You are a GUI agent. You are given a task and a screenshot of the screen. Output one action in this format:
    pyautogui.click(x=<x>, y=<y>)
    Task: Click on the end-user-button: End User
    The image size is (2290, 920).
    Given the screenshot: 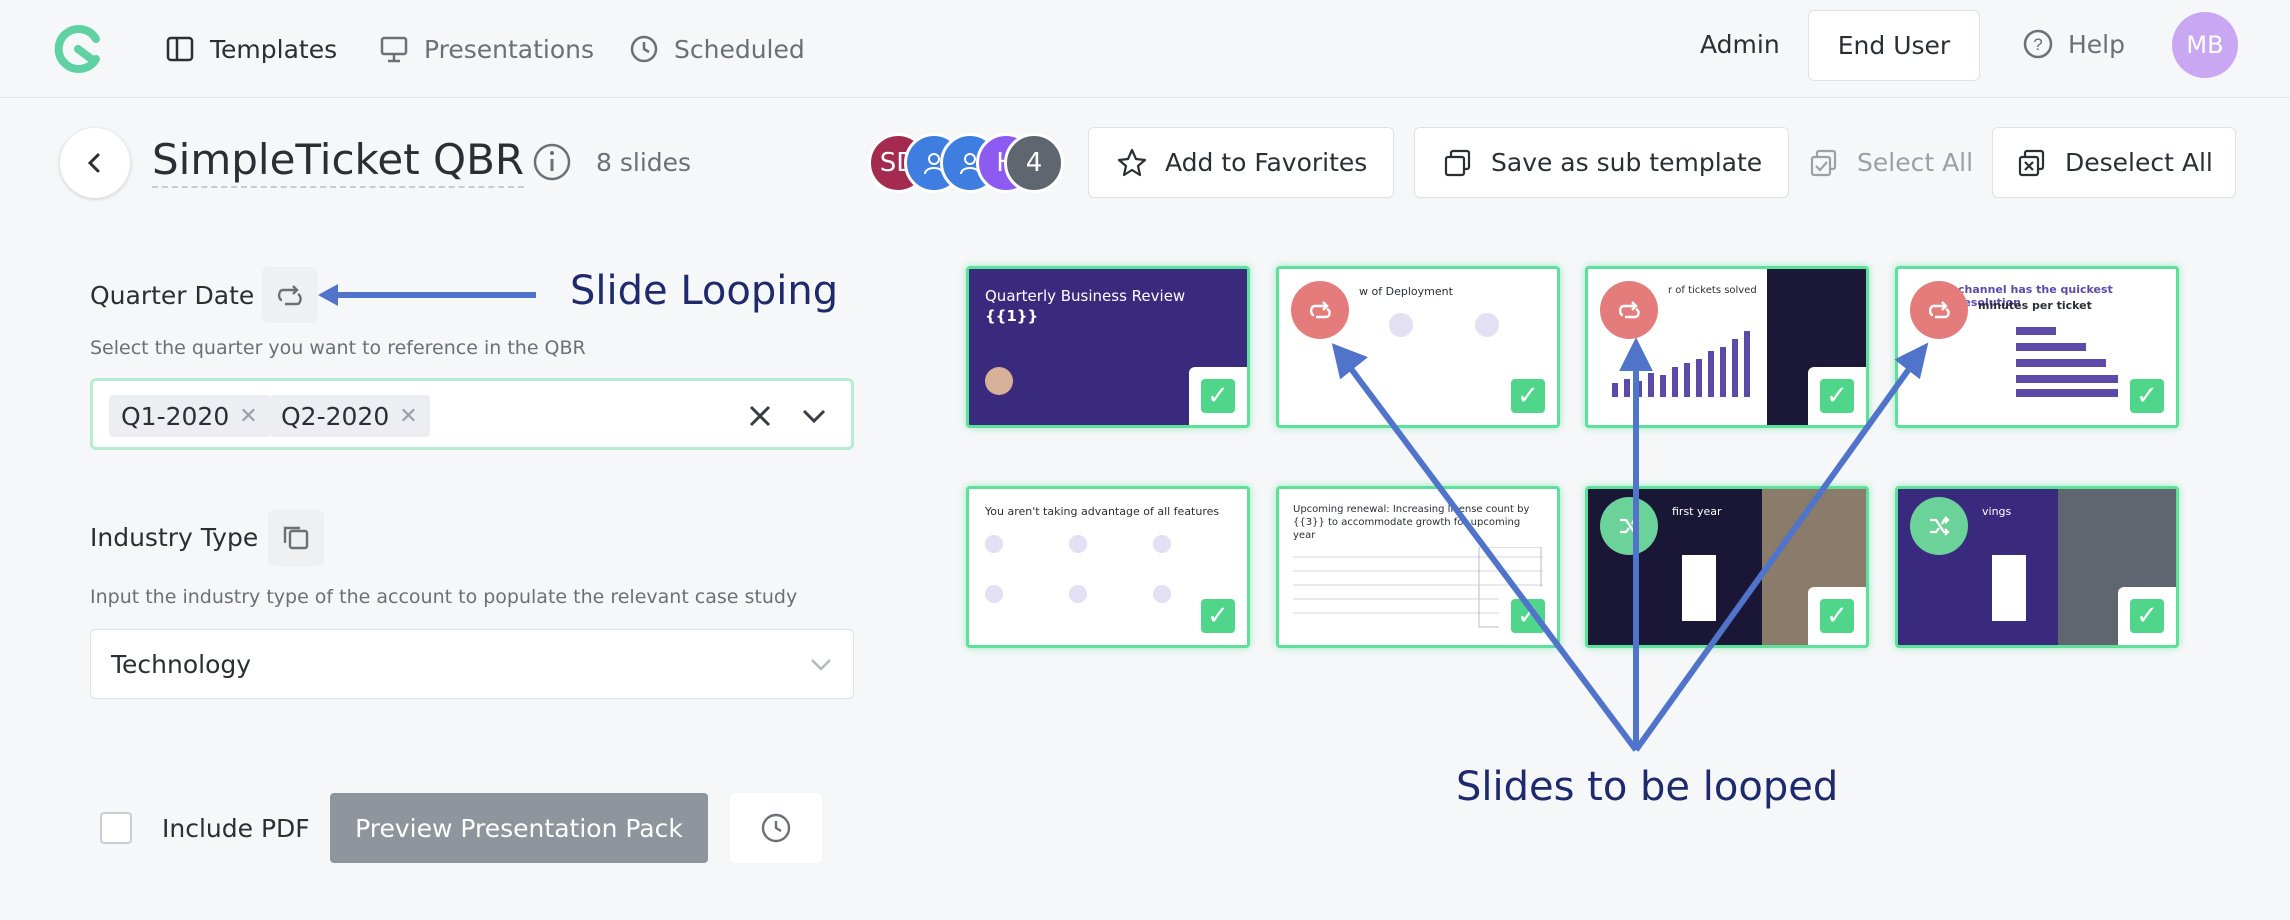 What is the action you would take?
    pyautogui.click(x=1894, y=45)
    